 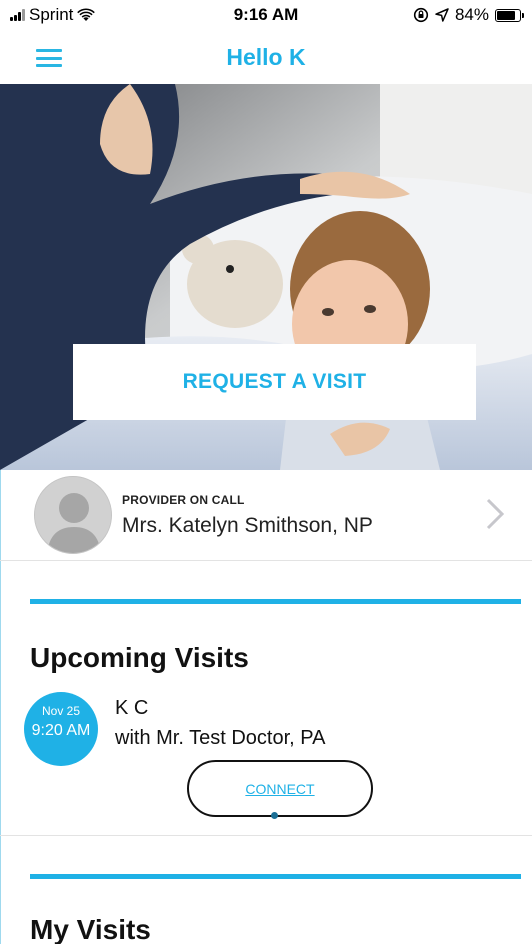 I want to click on page-title: Hello K, so click(x=266, y=56).